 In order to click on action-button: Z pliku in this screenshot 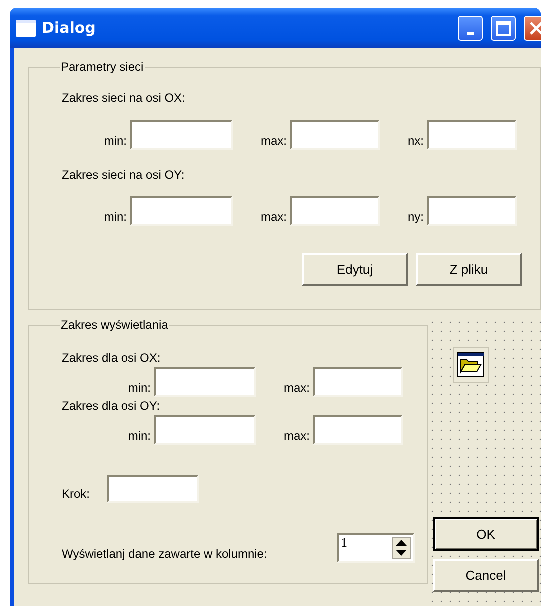, I will do `click(469, 269)`.